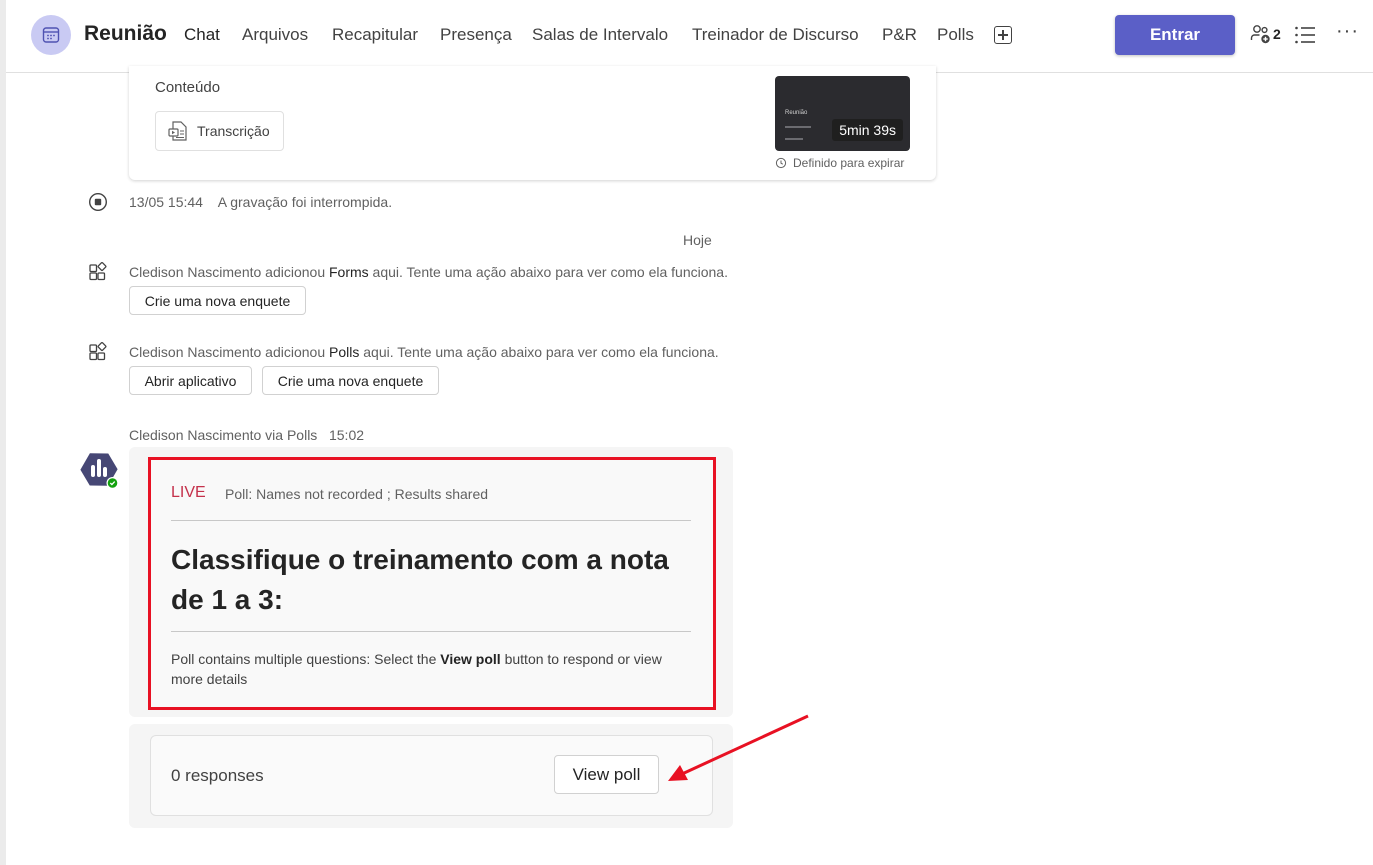  I want to click on participants-count: 2, so click(1277, 34).